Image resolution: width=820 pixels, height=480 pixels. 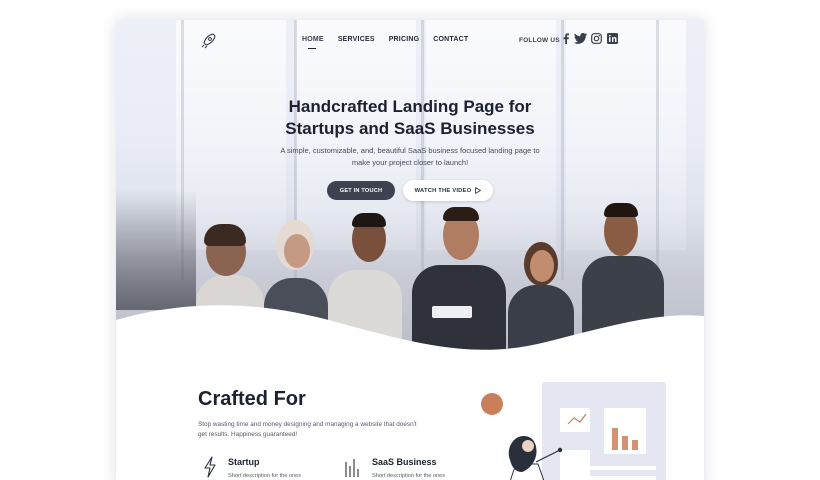 I want to click on rocket-logo-icon, so click(x=208, y=41).